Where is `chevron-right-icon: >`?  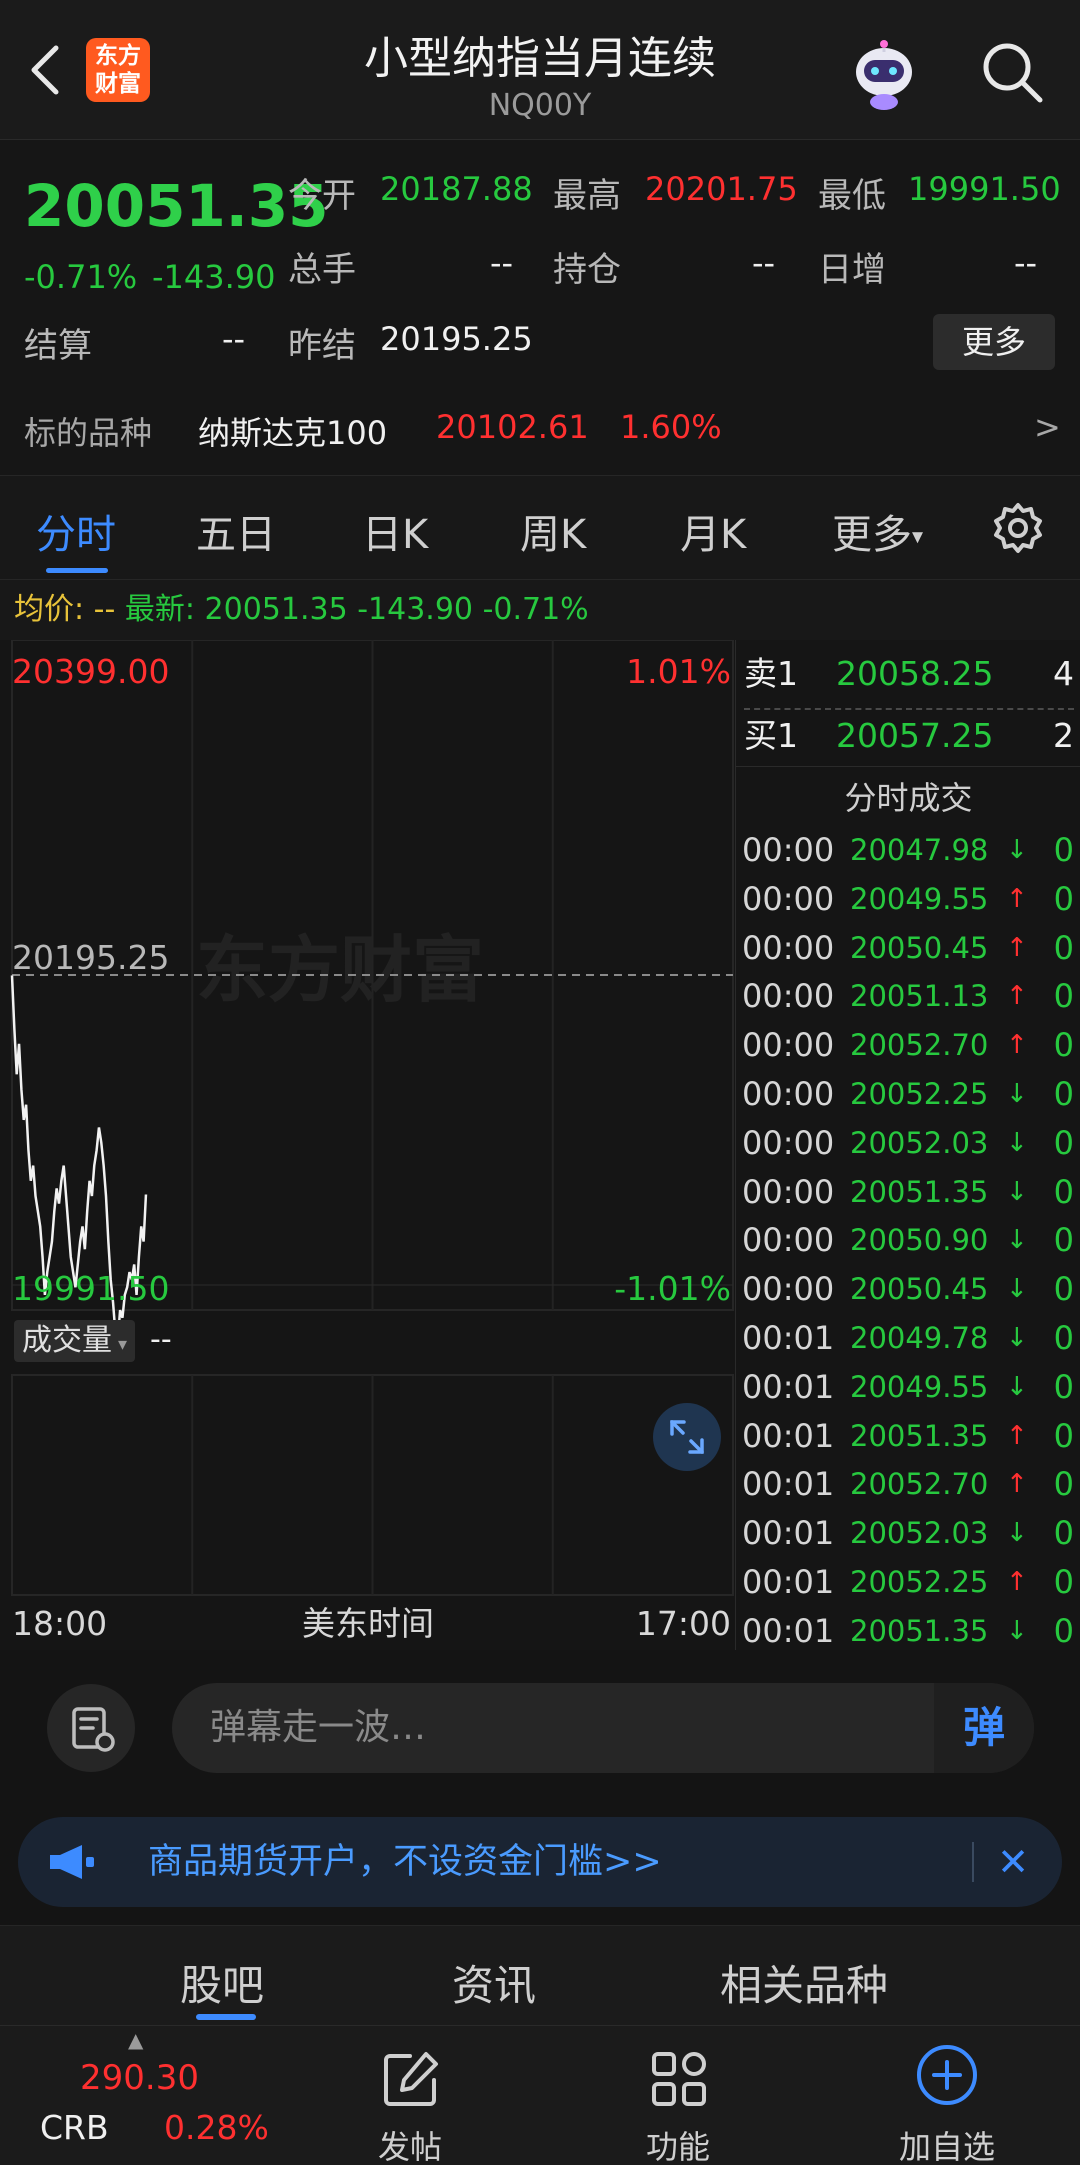 chevron-right-icon: > is located at coordinates (1047, 427).